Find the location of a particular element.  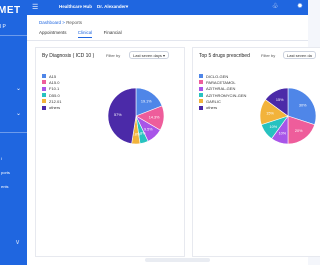

org-name: l P is located at coordinates (3, 27).